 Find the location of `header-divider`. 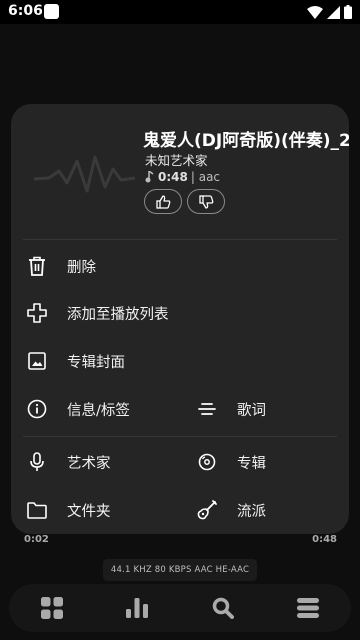

header-divider is located at coordinates (180, 239).